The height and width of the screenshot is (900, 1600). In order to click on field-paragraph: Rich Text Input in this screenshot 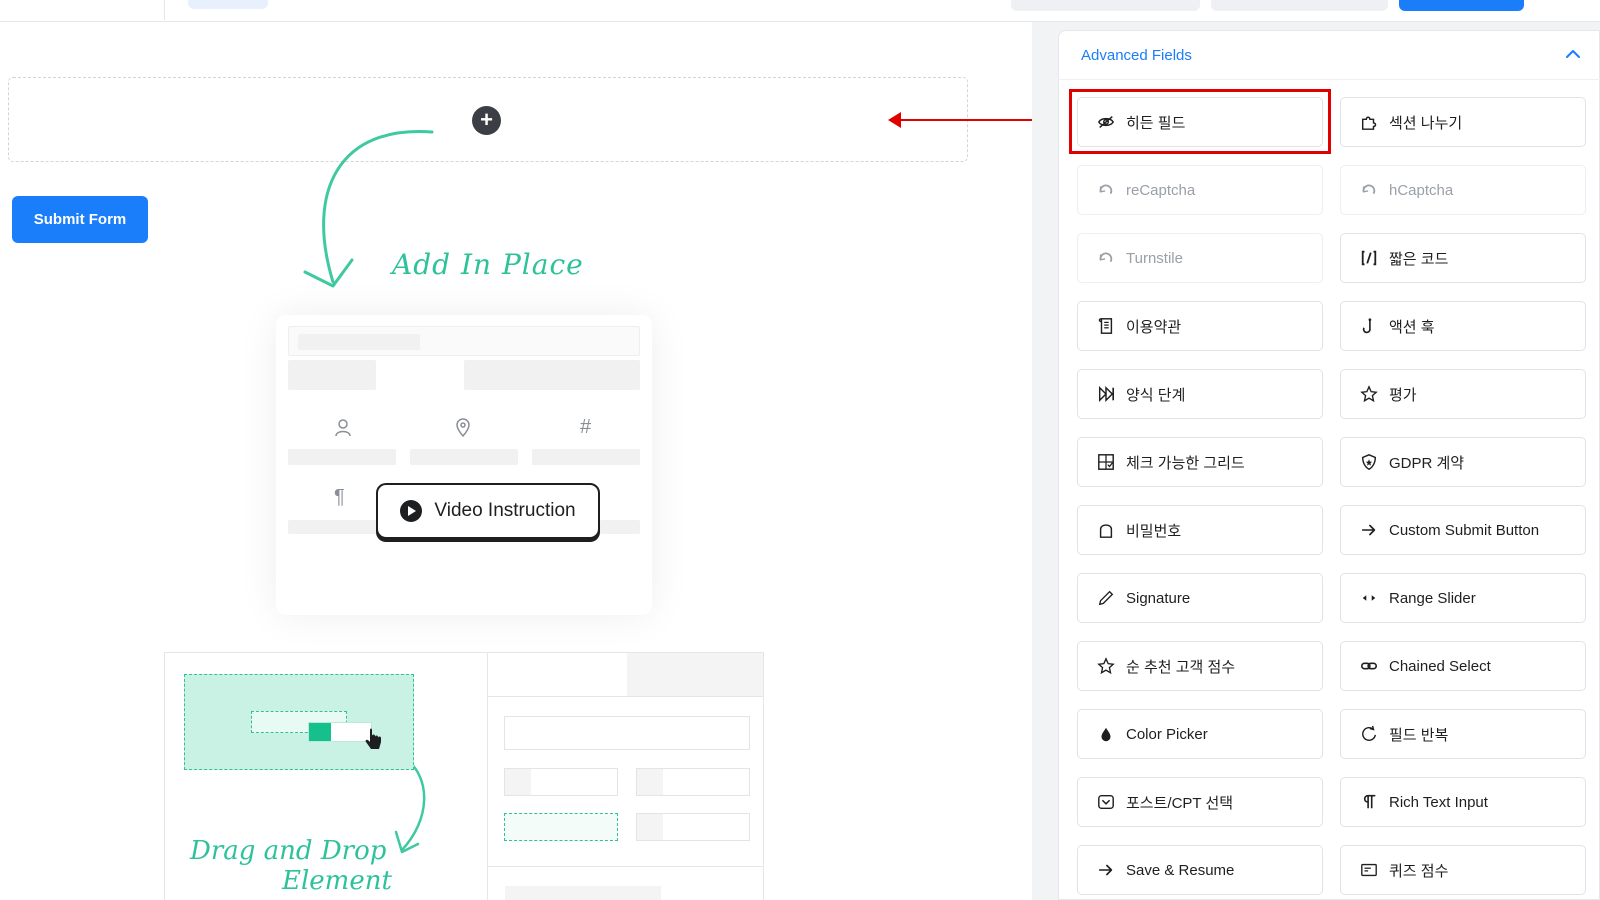, I will do `click(1463, 802)`.